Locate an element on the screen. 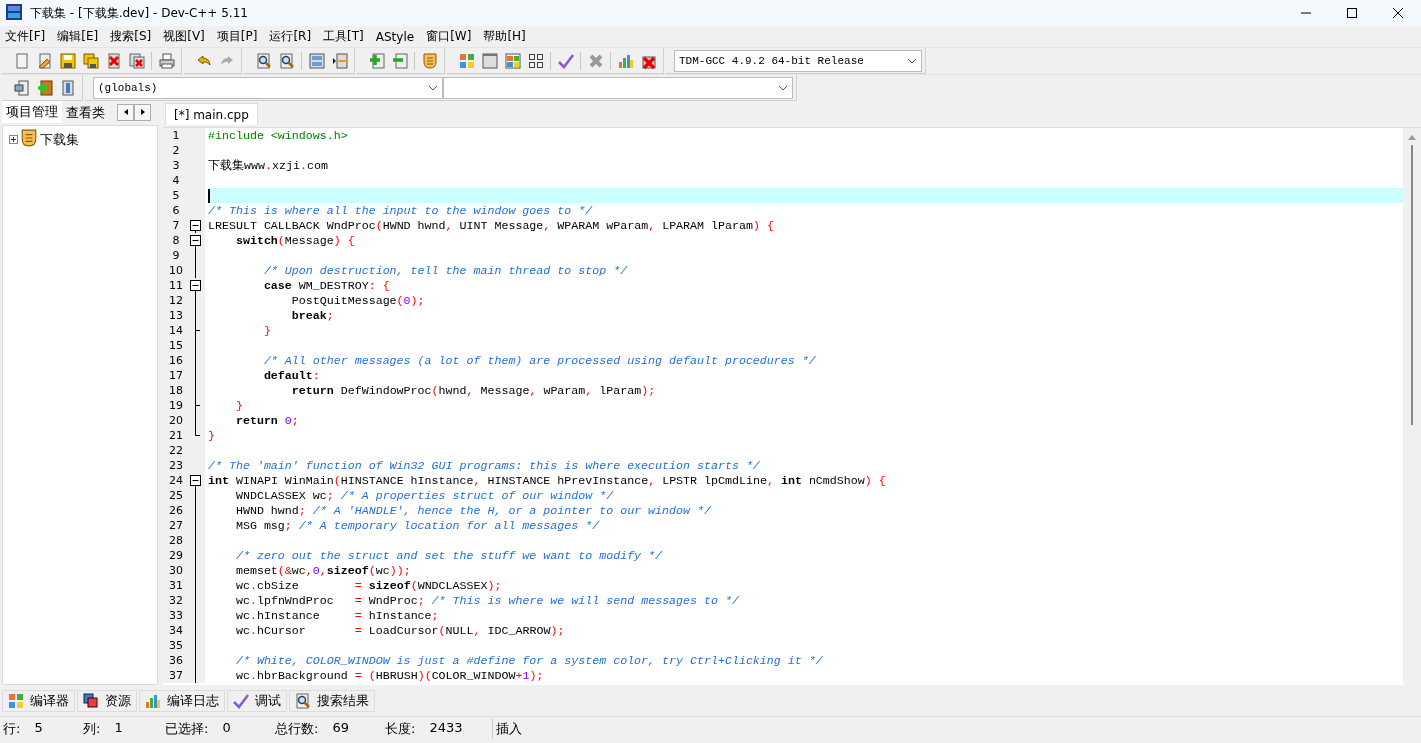 Image resolution: width=1421 pixels, height=743 pixels. code-line: /* The 'main' function of Win32 GUI programs: this is where execution starts */ is located at coordinates (484, 465).